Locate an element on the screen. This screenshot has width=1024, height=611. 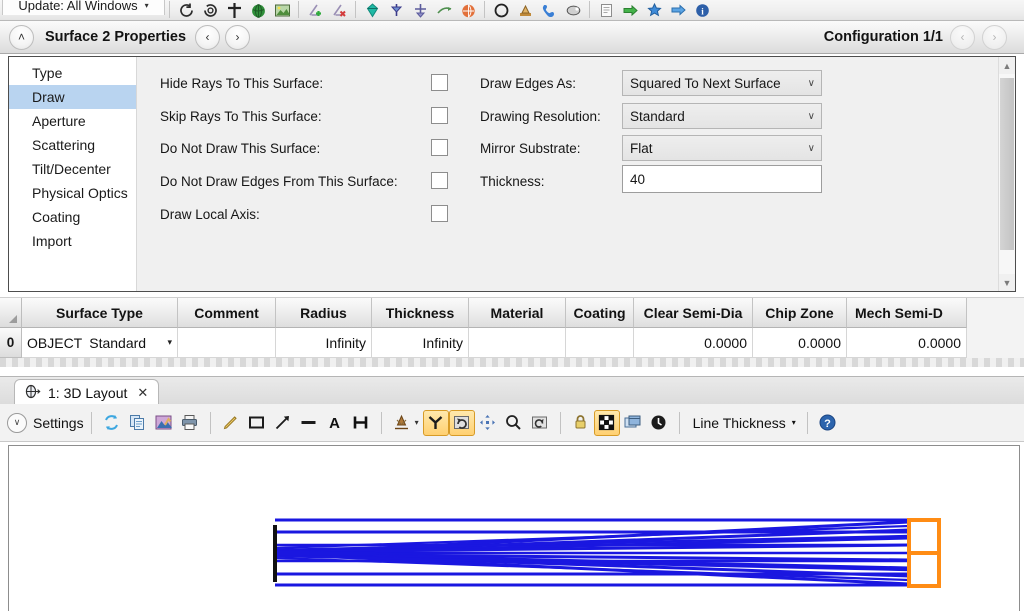
draw-local-axis-checkbox is located at coordinates (439, 213).